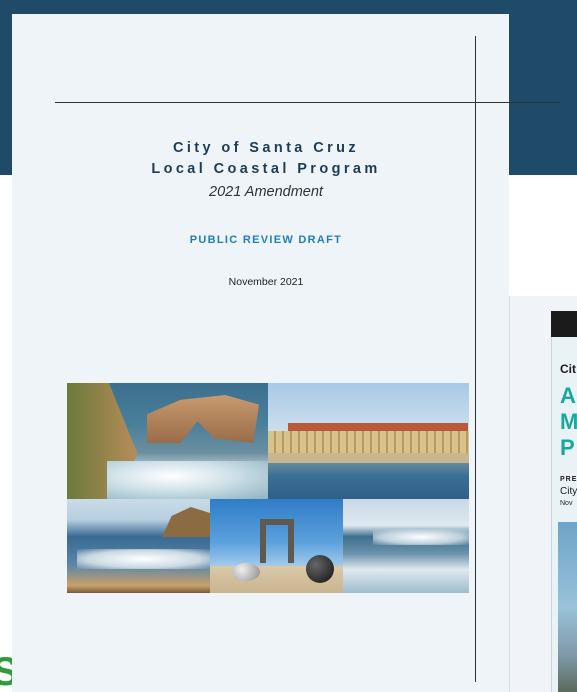 The image size is (577, 692). I want to click on document-title-line-1: City of Santa Cruz, so click(266, 148).